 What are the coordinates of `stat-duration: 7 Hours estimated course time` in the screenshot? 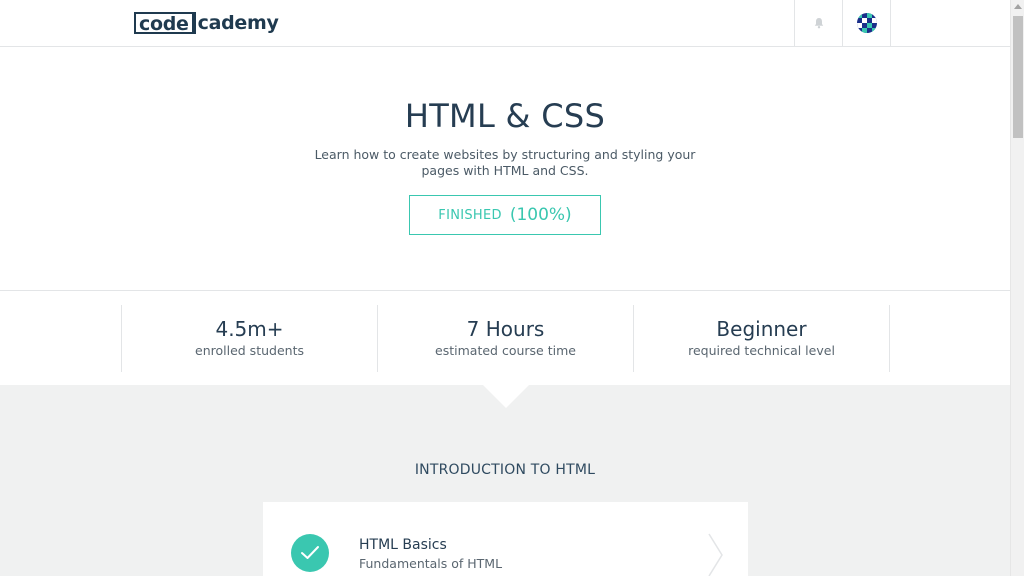 It's located at (505, 338).